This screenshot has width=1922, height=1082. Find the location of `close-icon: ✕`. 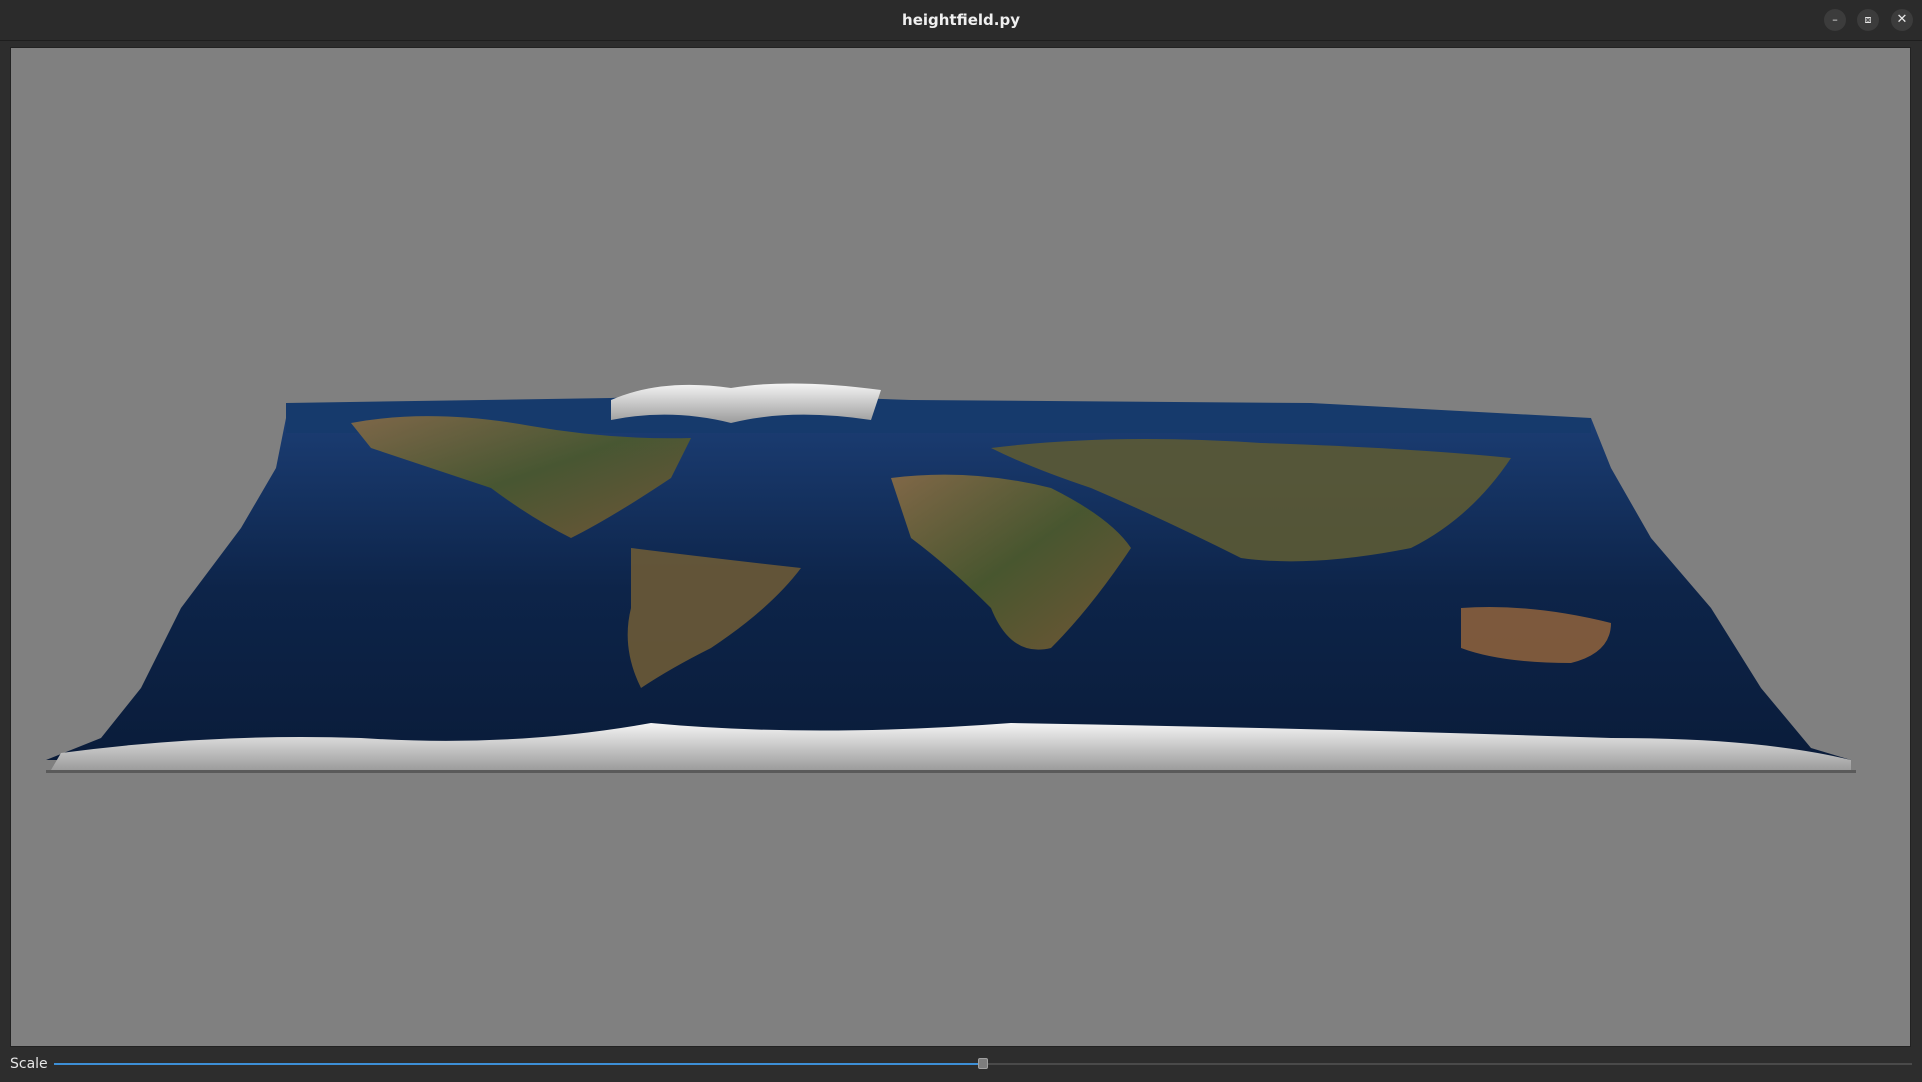

close-icon: ✕ is located at coordinates (1902, 19).